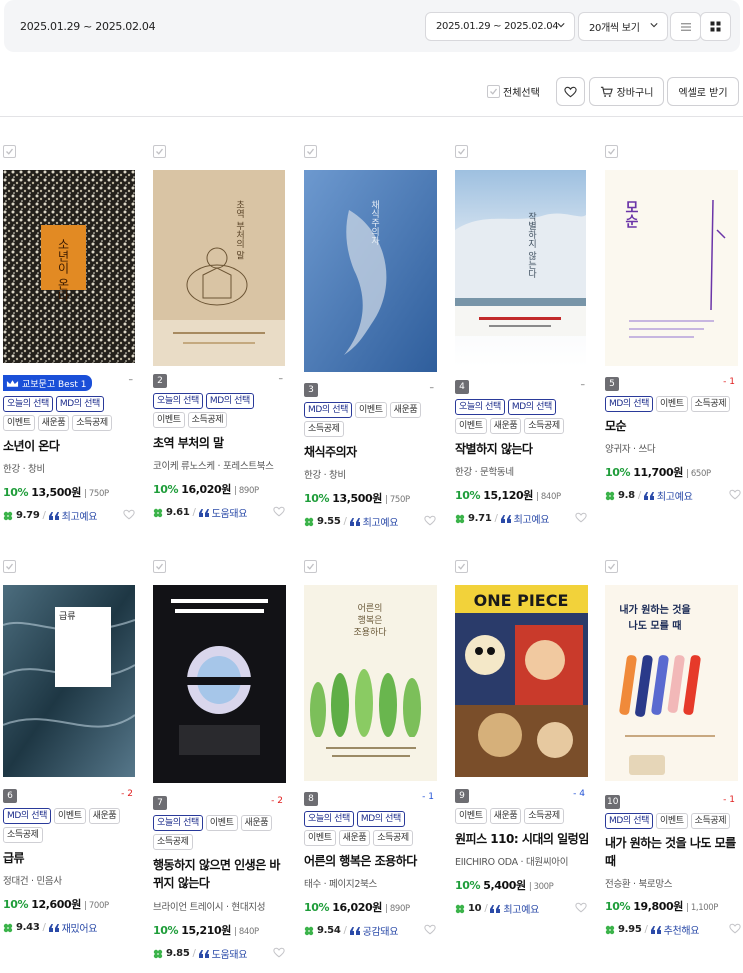 The image size is (743, 973). What do you see at coordinates (521, 681) in the screenshot?
I see `book-cover: ONE PIECE` at bounding box center [521, 681].